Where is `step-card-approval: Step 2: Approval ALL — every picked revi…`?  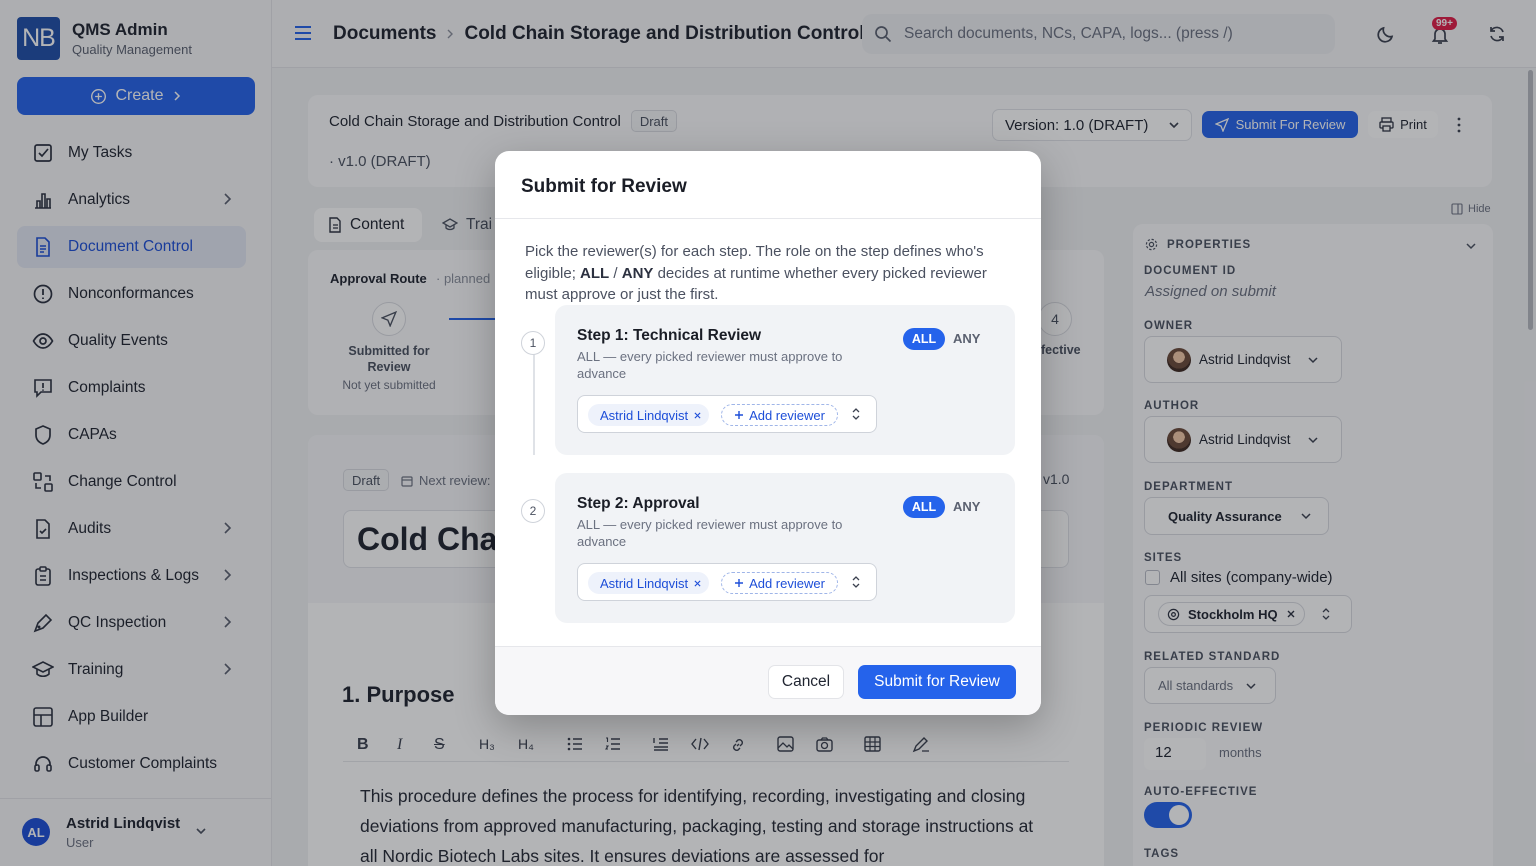
step-card-approval: Step 2: Approval ALL — every picked revi… is located at coordinates (785, 548).